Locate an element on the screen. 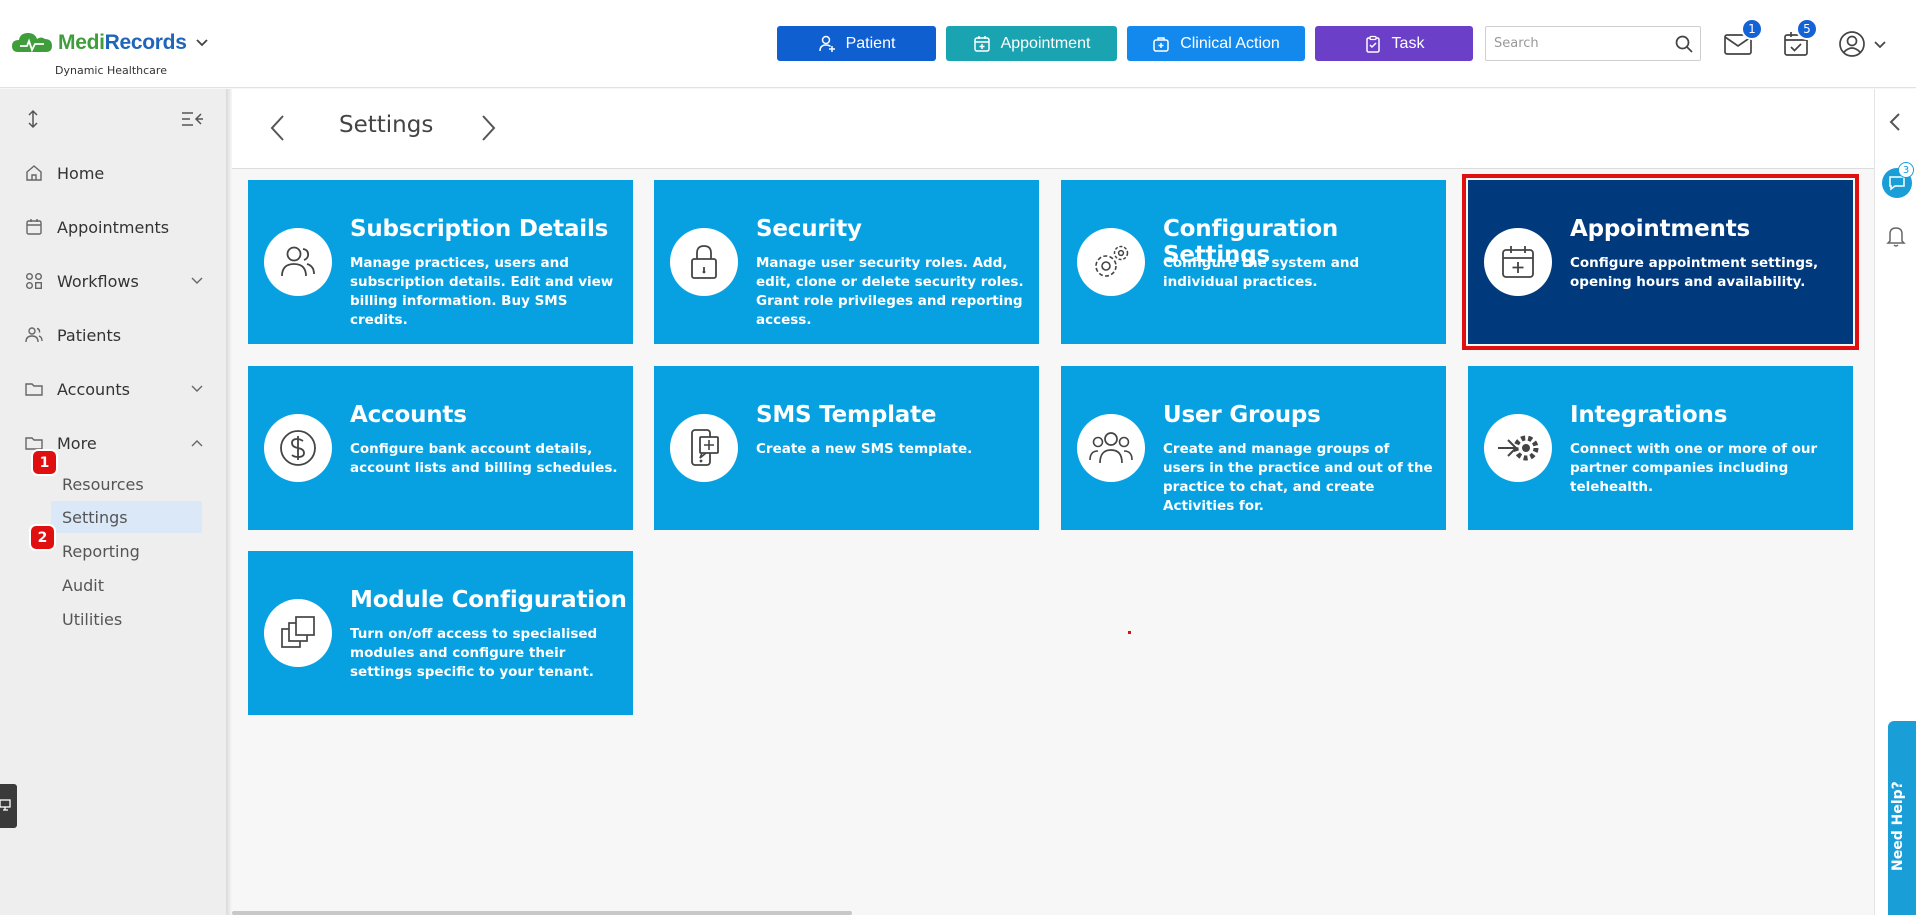 The width and height of the screenshot is (1916, 915). app-logo: MediRecords is located at coordinates (109, 43).